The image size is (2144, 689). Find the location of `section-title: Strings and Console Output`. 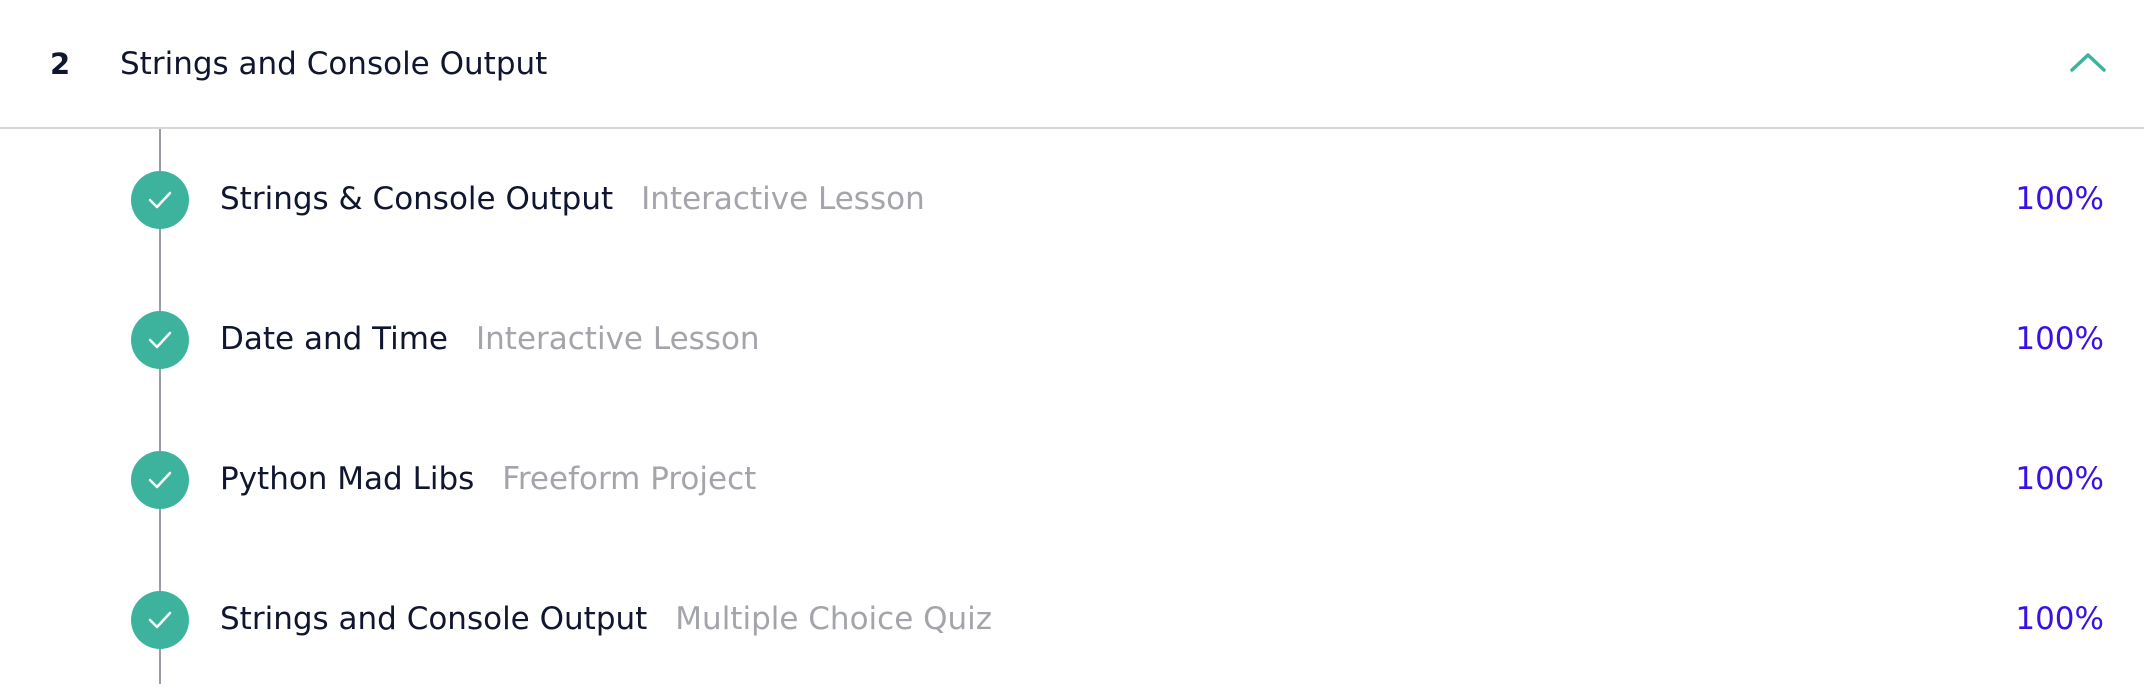

section-title: Strings and Console Output is located at coordinates (334, 64).